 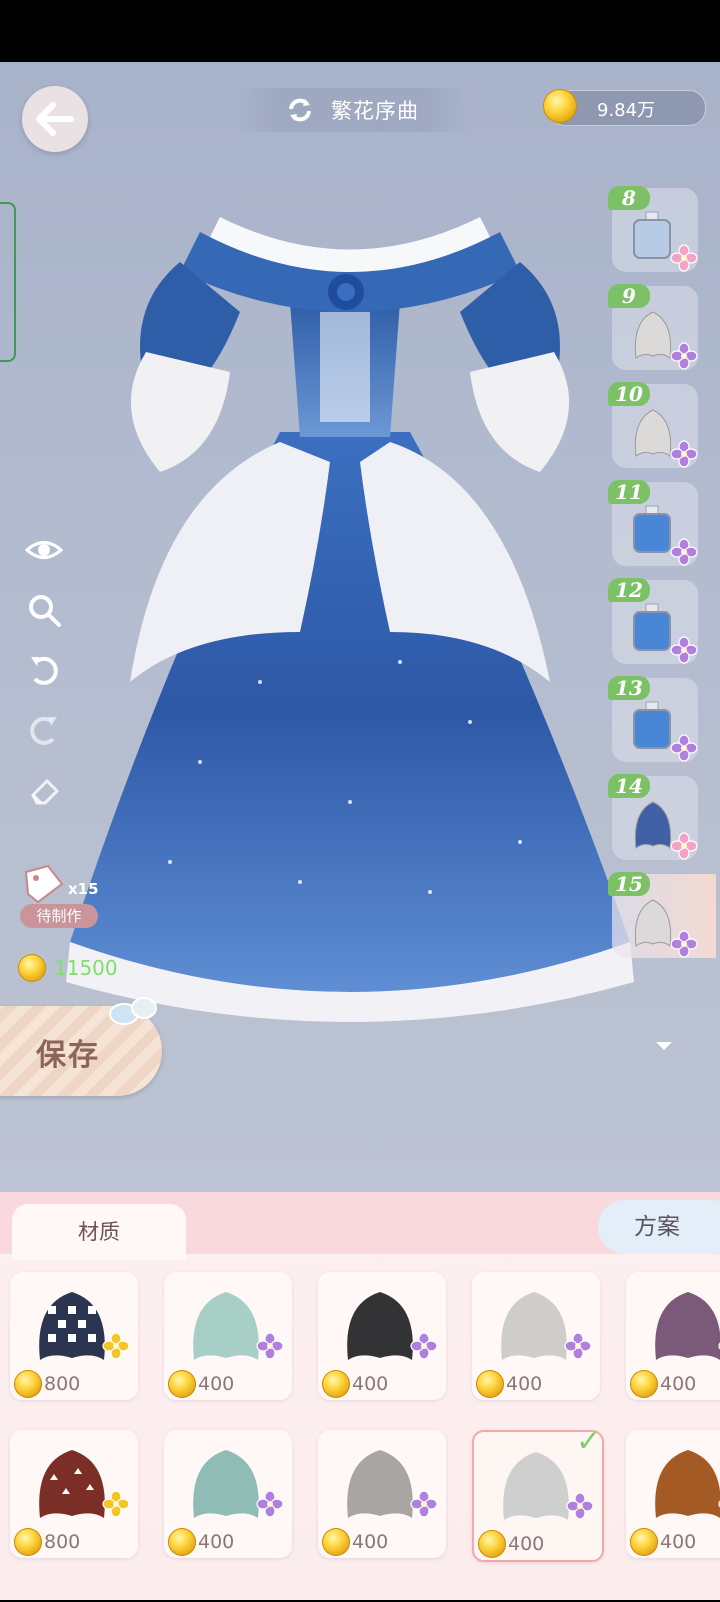 What do you see at coordinates (629, 296) in the screenshot?
I see `step-number: 9` at bounding box center [629, 296].